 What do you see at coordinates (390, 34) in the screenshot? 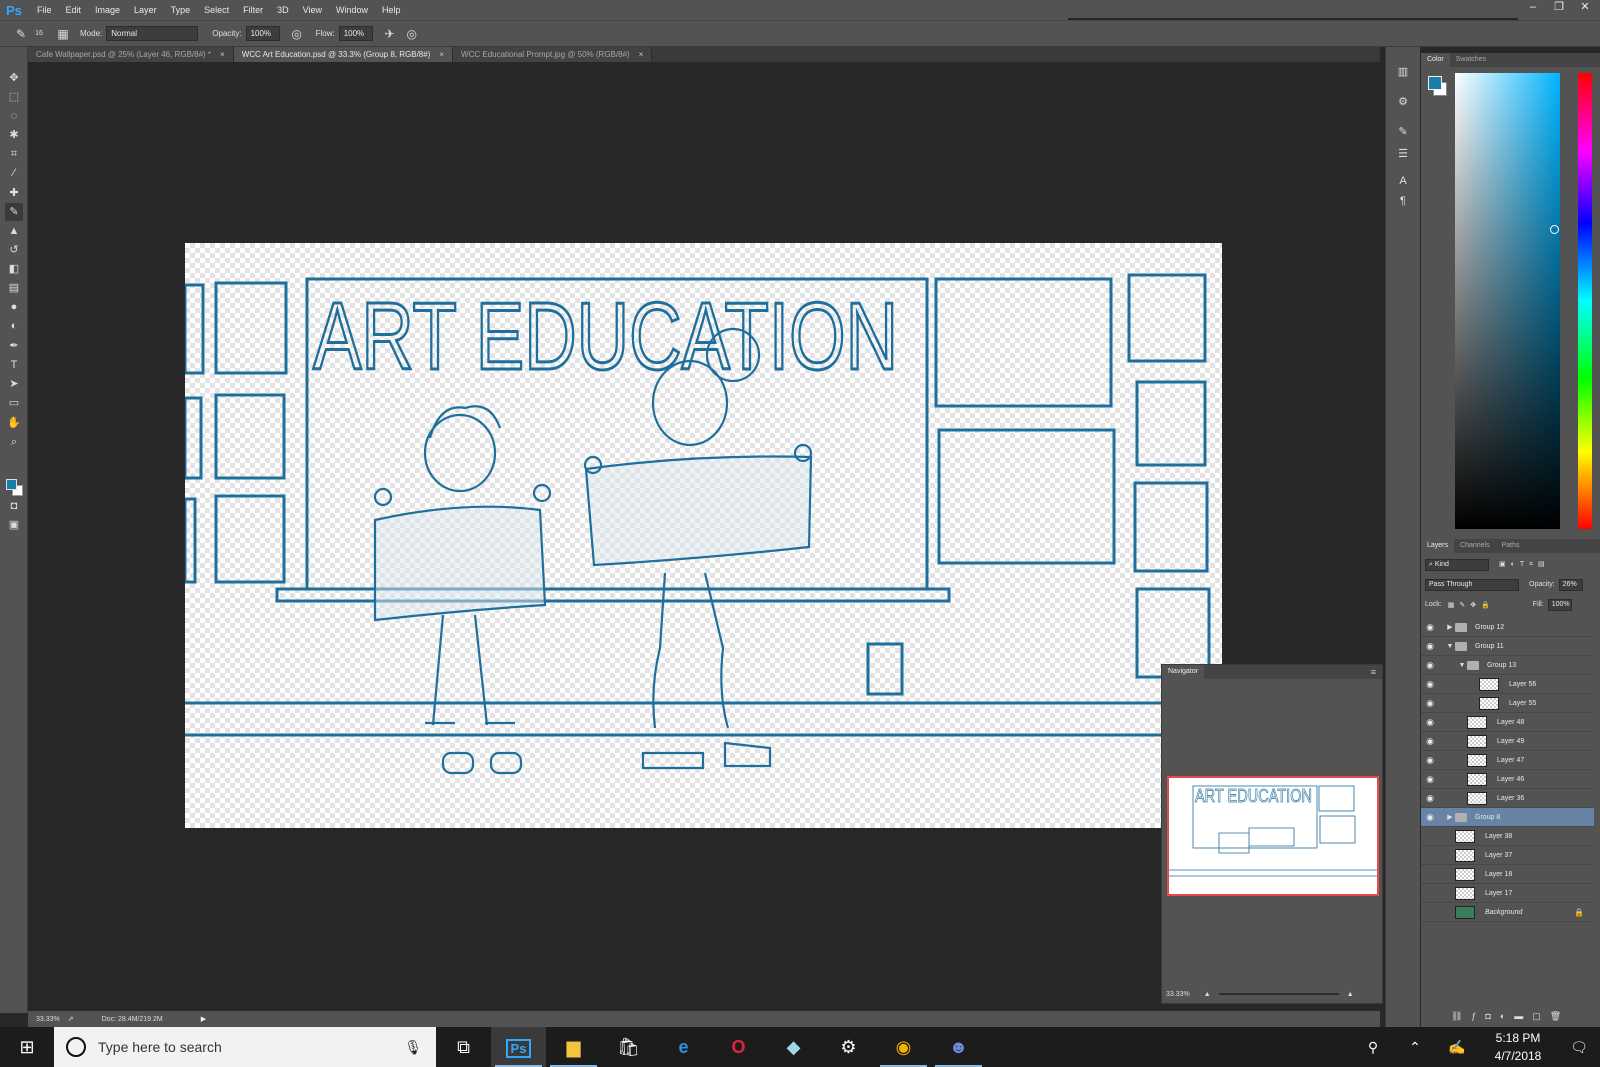
I see `airbrush-icon: ✈` at bounding box center [390, 34].